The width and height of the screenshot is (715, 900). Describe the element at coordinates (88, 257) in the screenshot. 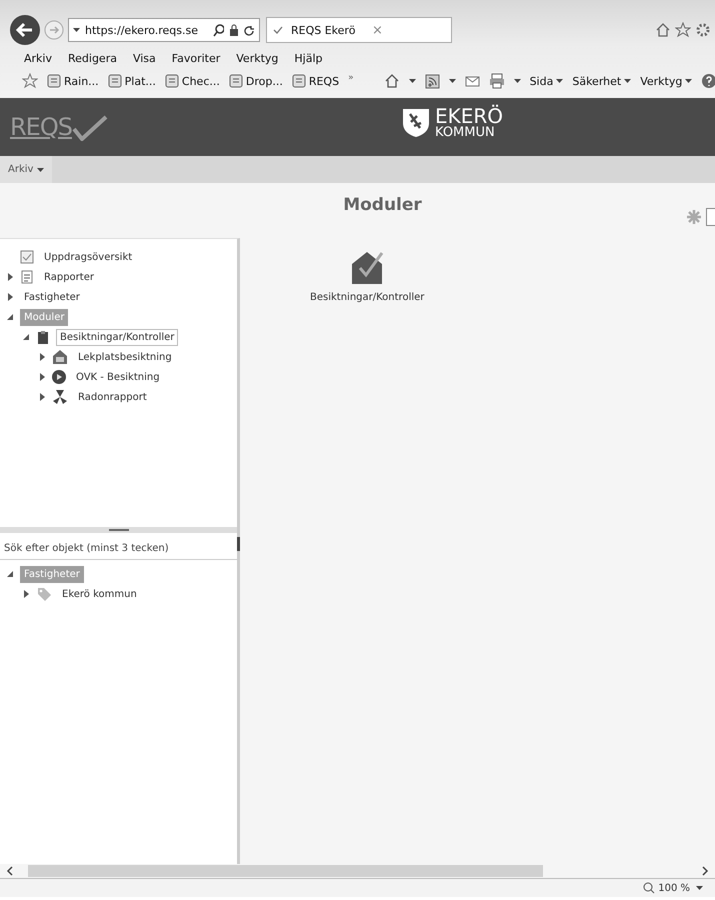

I see `tree-item: Uppdragsöversikt` at that location.